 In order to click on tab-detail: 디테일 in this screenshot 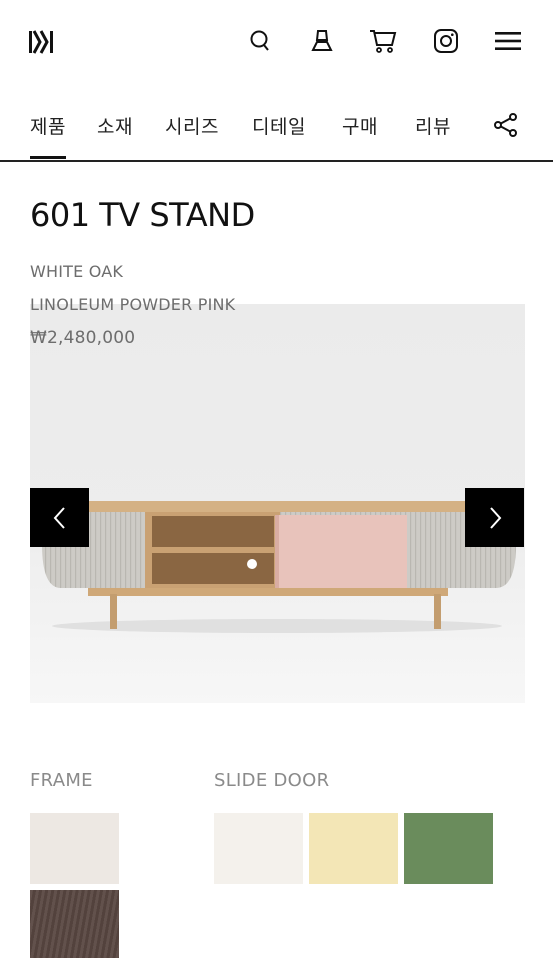, I will do `click(279, 125)`.